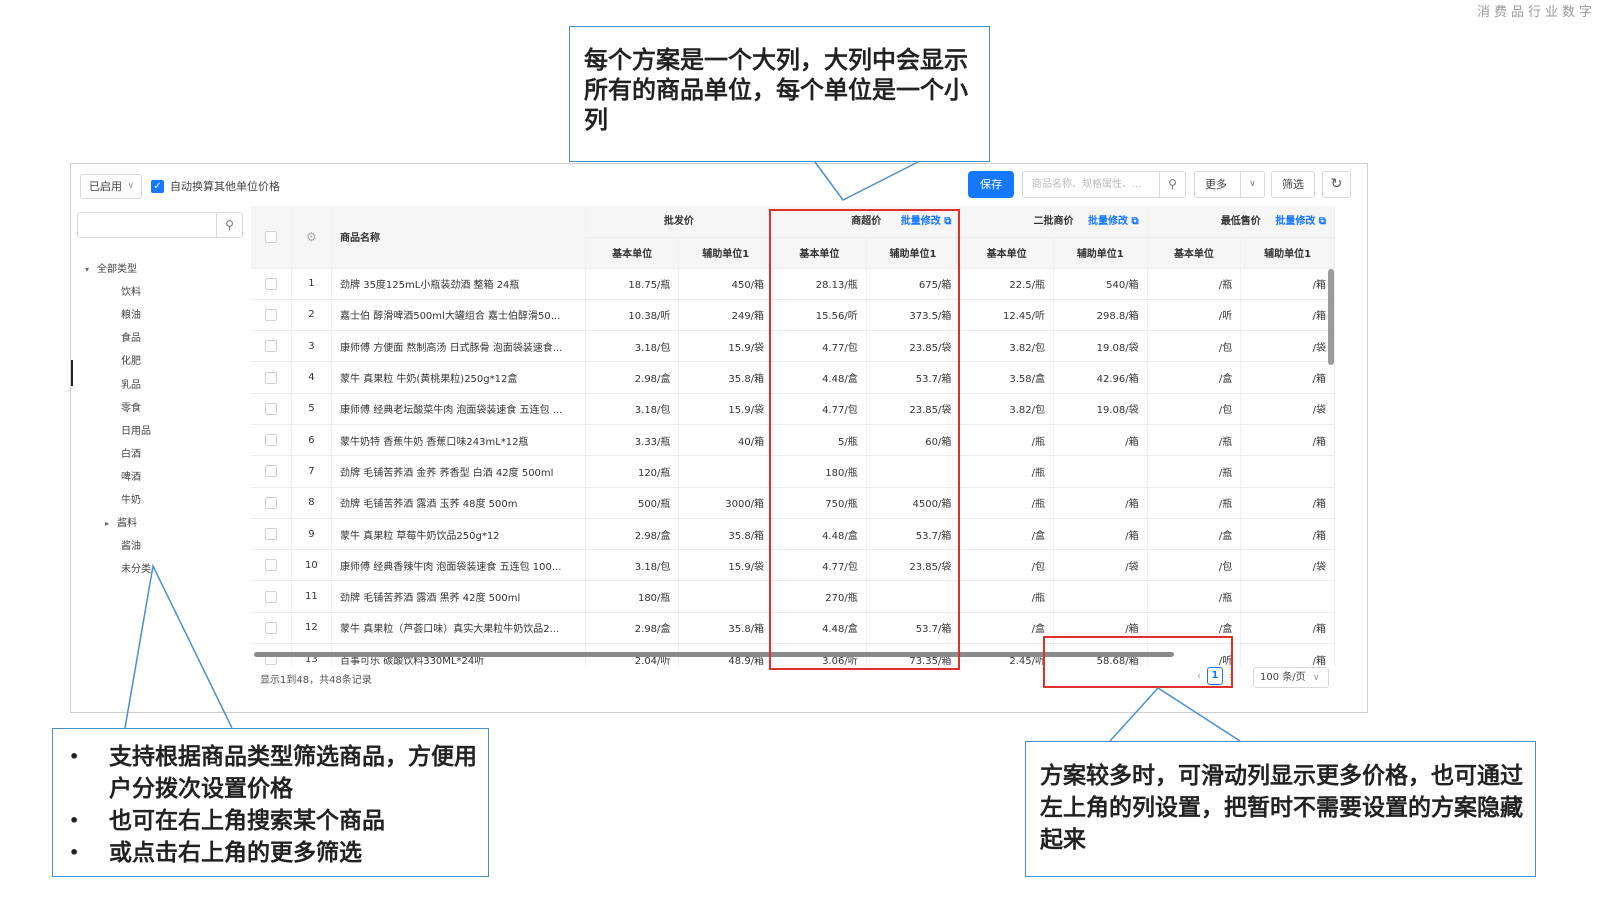  What do you see at coordinates (1175, 714) in the screenshot?
I see `connector-right` at bounding box center [1175, 714].